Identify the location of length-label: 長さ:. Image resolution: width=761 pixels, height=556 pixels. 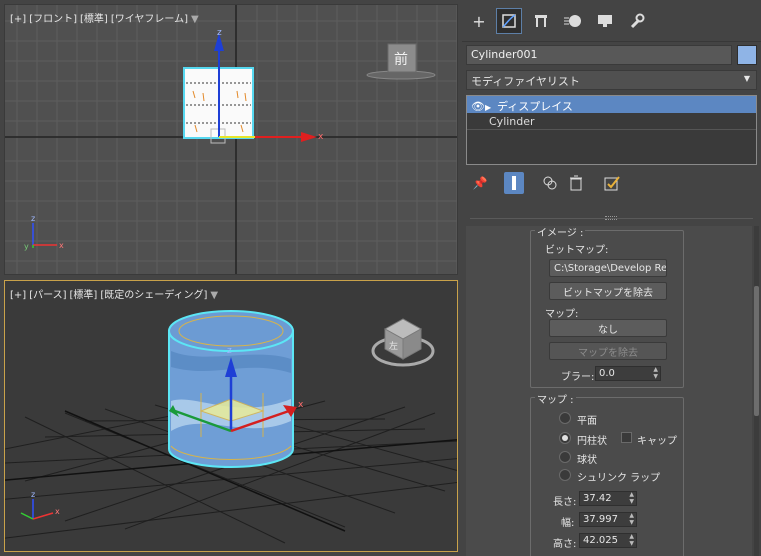
(565, 502).